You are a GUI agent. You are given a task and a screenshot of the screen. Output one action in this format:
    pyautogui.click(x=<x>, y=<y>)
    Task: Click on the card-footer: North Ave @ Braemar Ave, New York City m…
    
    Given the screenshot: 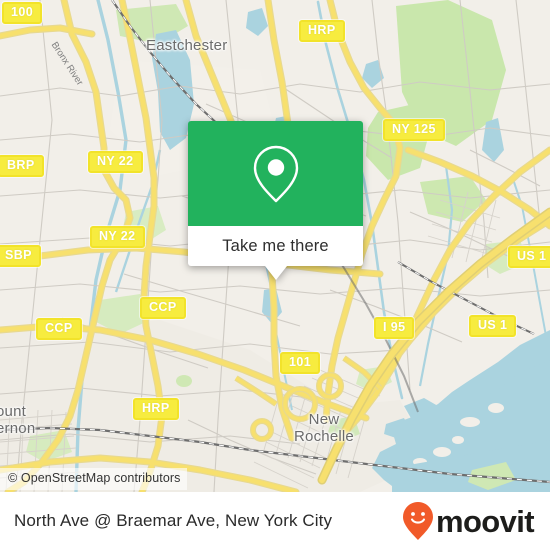 What is the action you would take?
    pyautogui.click(x=275, y=521)
    